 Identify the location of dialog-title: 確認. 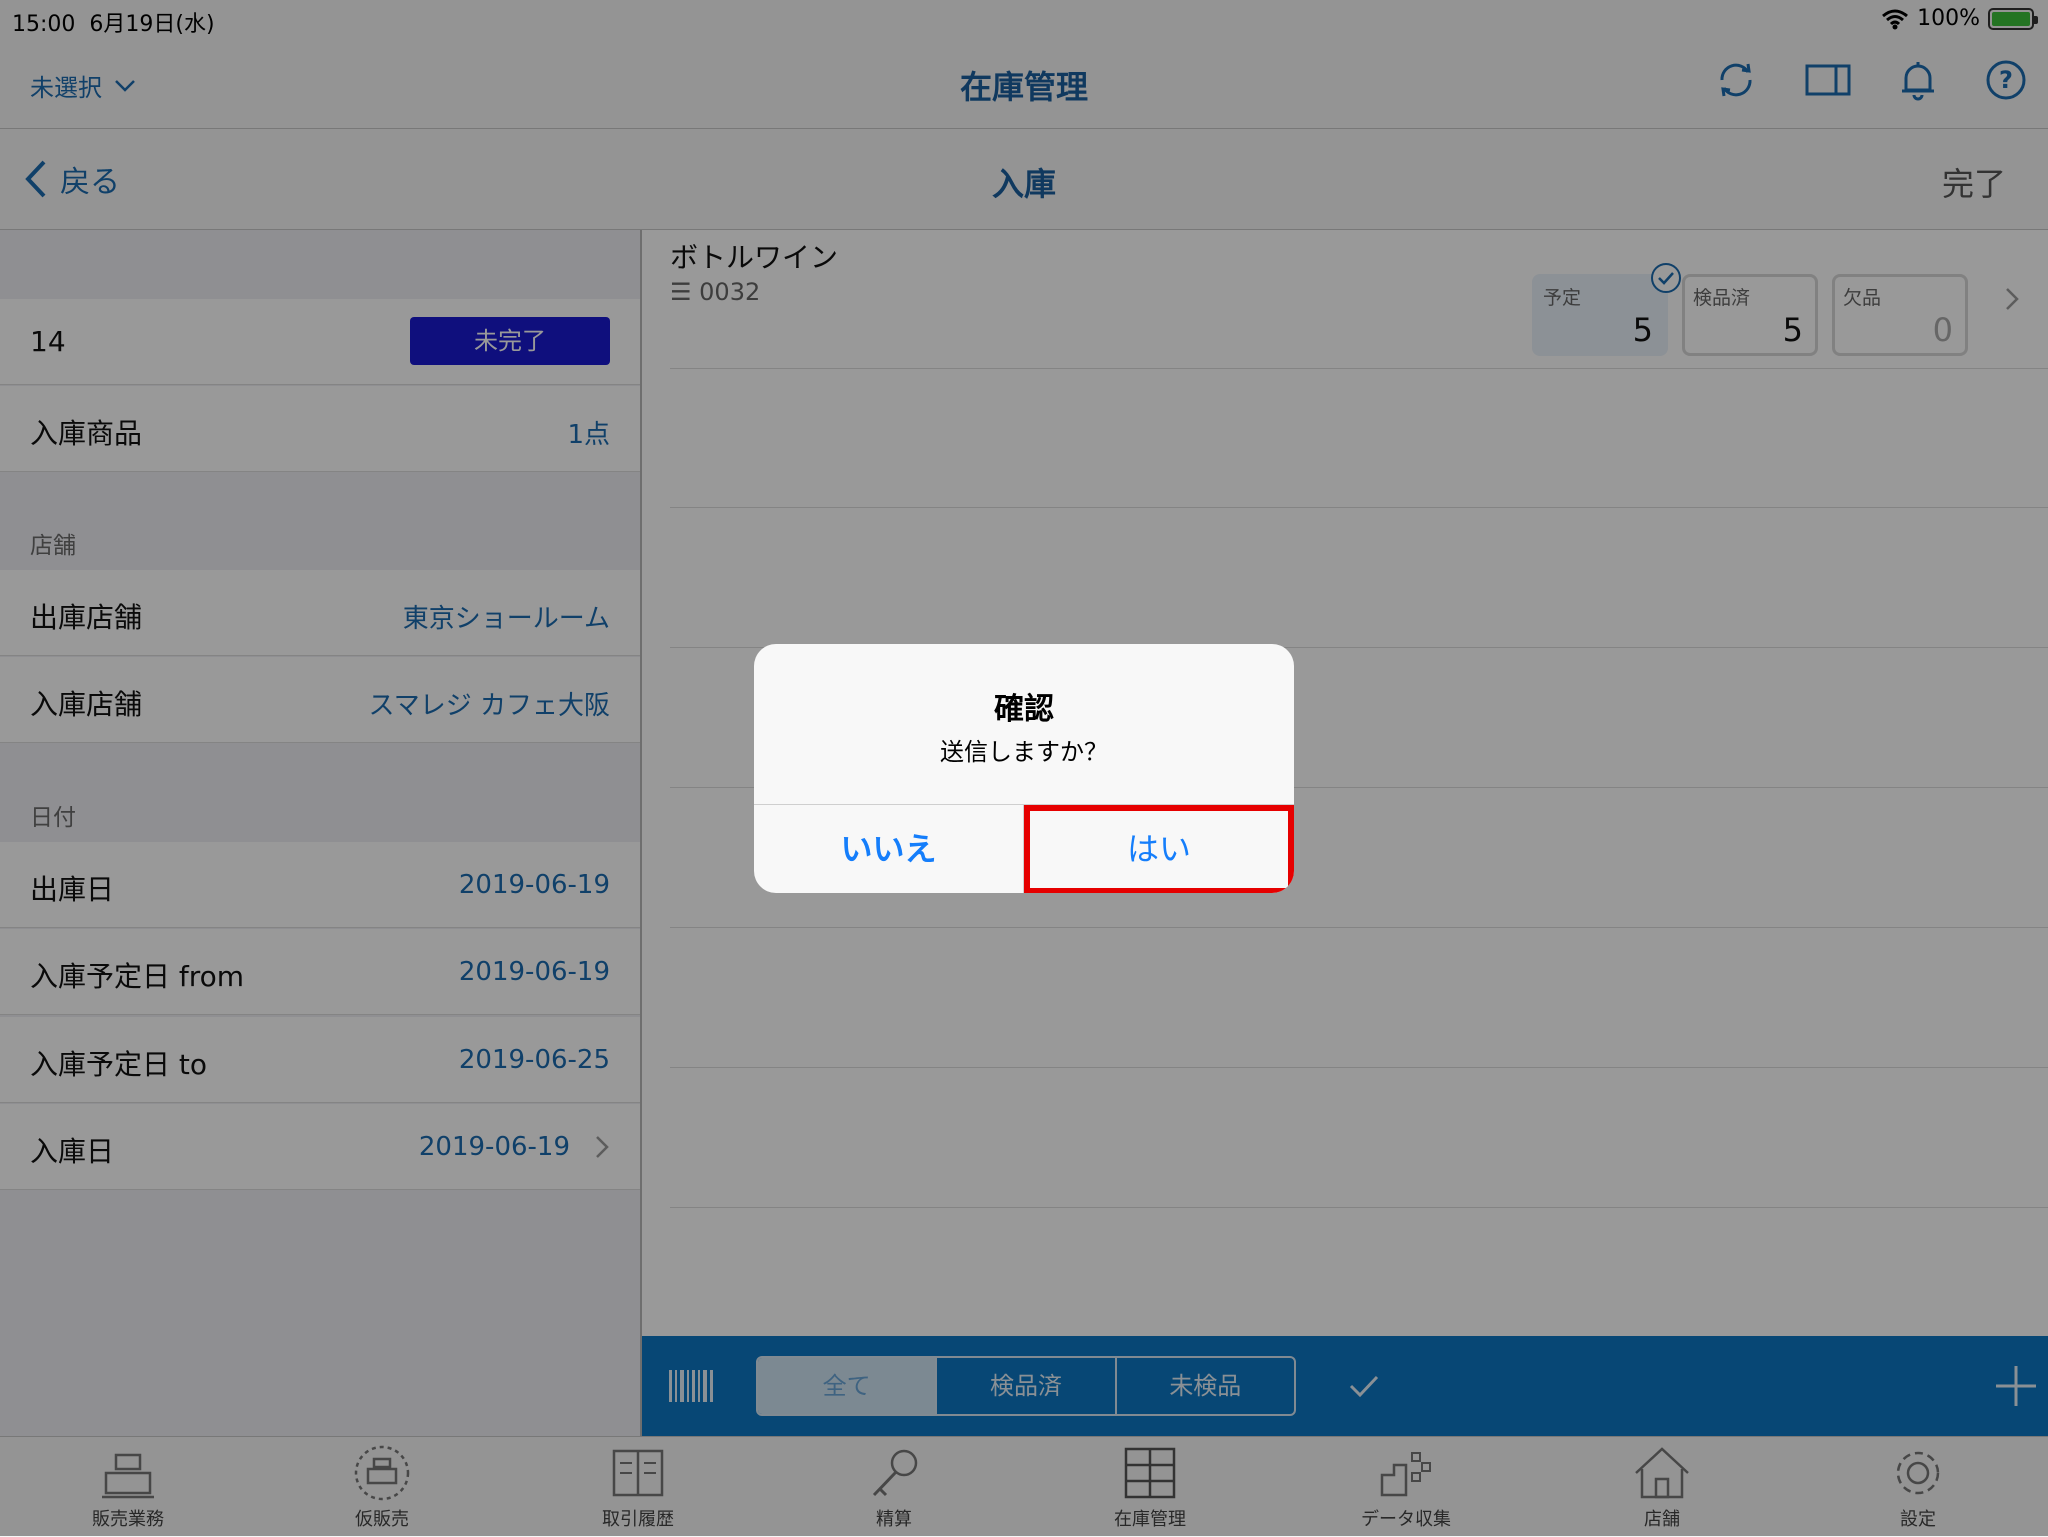
(1024, 709).